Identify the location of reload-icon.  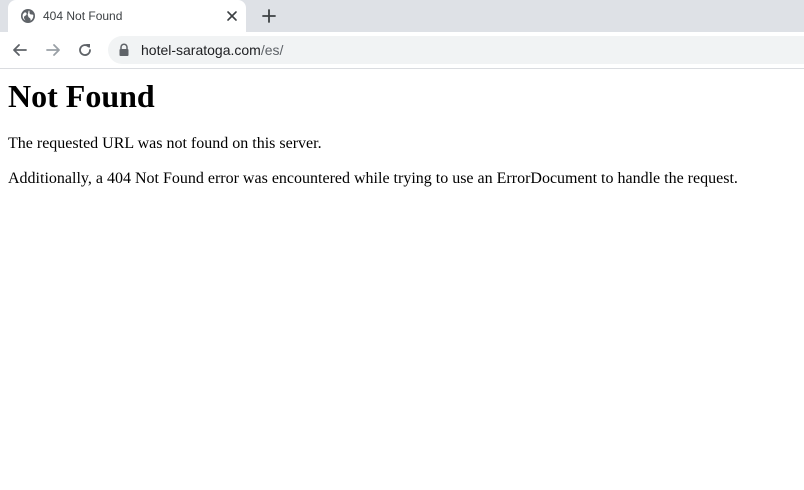
(85, 50).